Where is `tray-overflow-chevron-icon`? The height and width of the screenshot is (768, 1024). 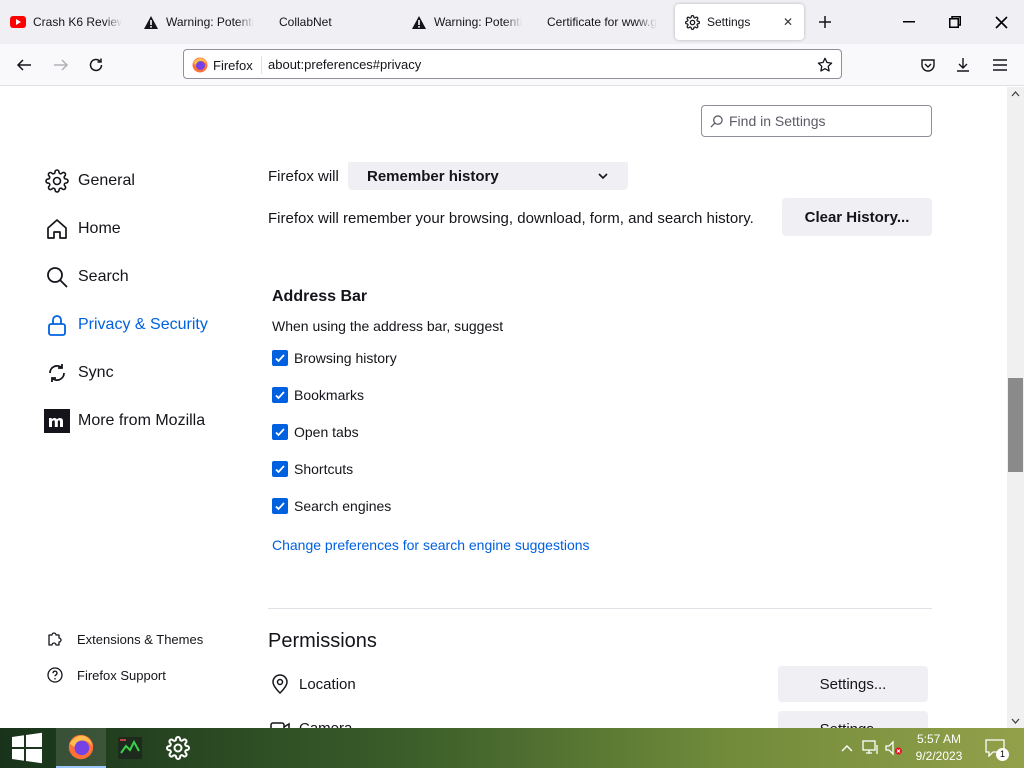
tray-overflow-chevron-icon is located at coordinates (847, 748).